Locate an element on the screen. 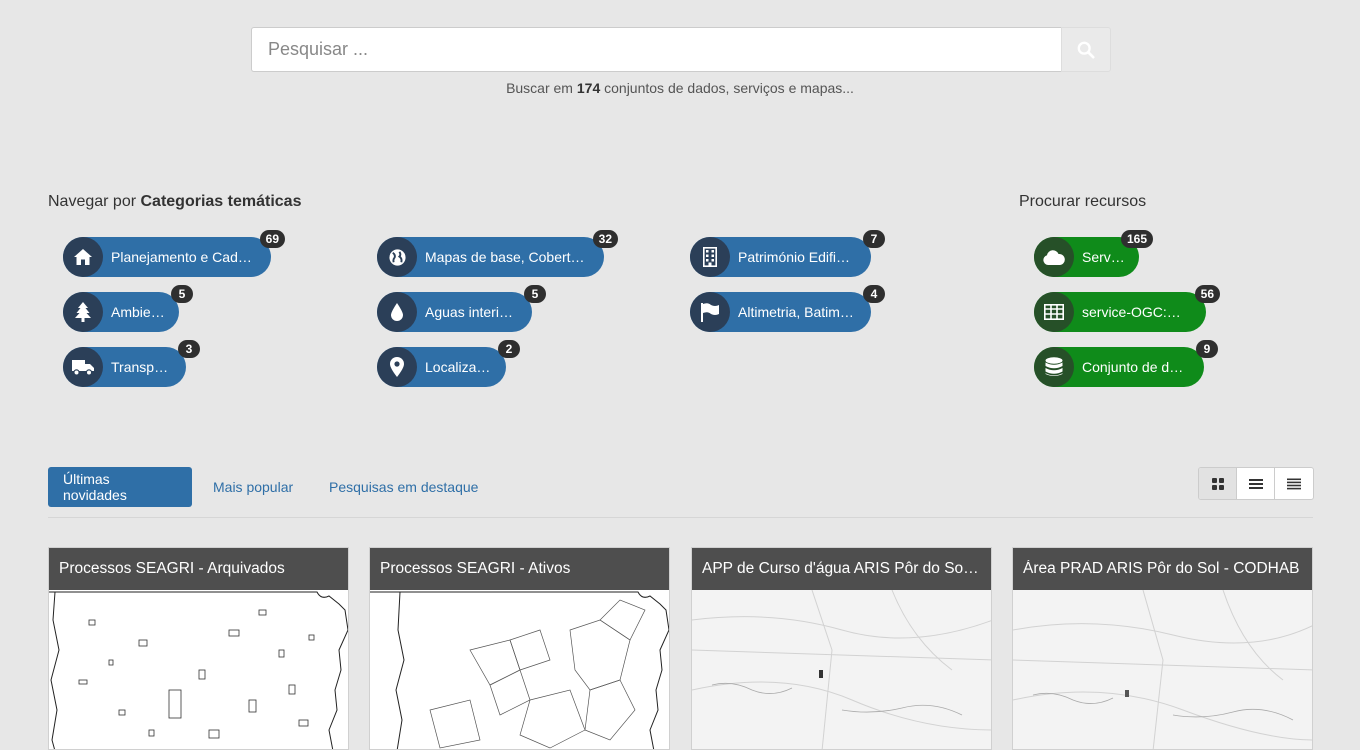 The height and width of the screenshot is (750, 1360). truck-icon is located at coordinates (83, 367).